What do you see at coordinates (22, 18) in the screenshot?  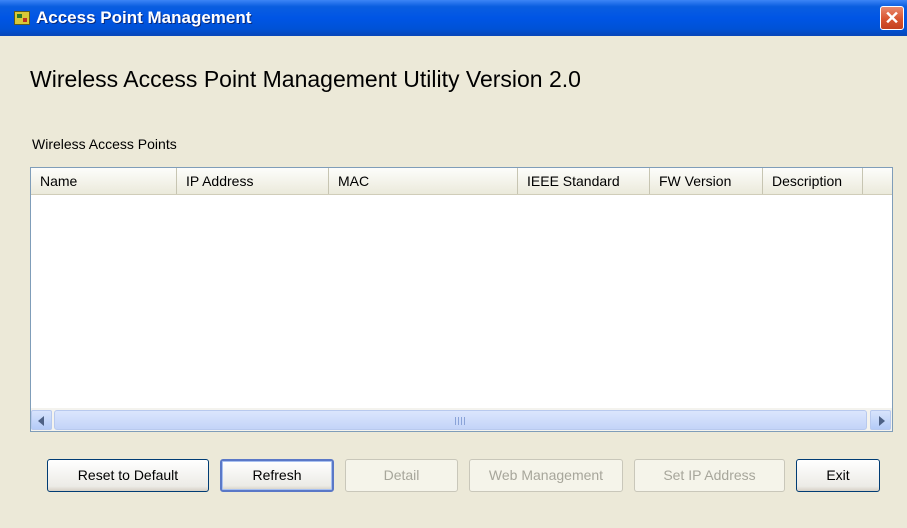 I see `app-icon` at bounding box center [22, 18].